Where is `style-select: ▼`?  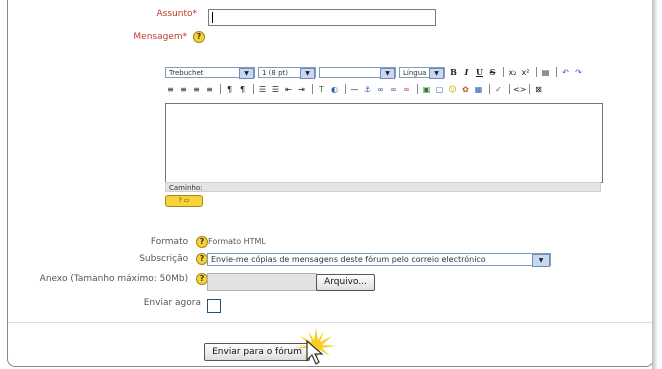 style-select: ▼ is located at coordinates (357, 72).